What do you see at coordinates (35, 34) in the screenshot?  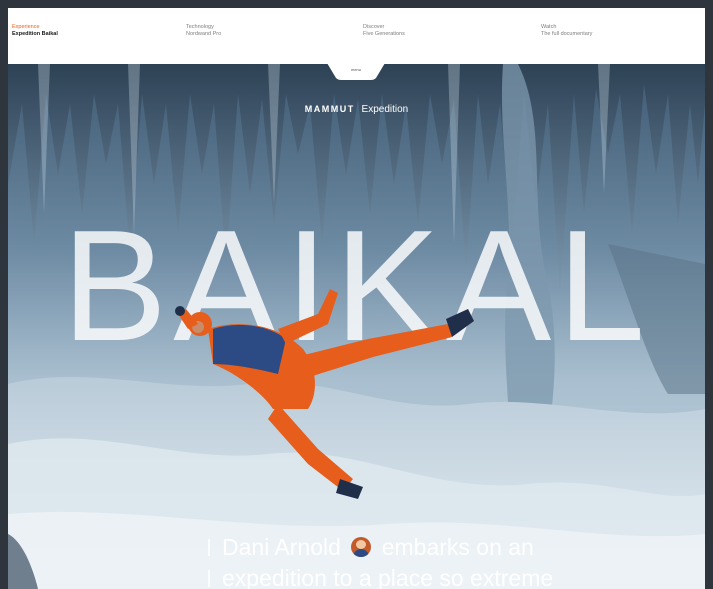 I see `nav-title: Expedition Baikal` at bounding box center [35, 34].